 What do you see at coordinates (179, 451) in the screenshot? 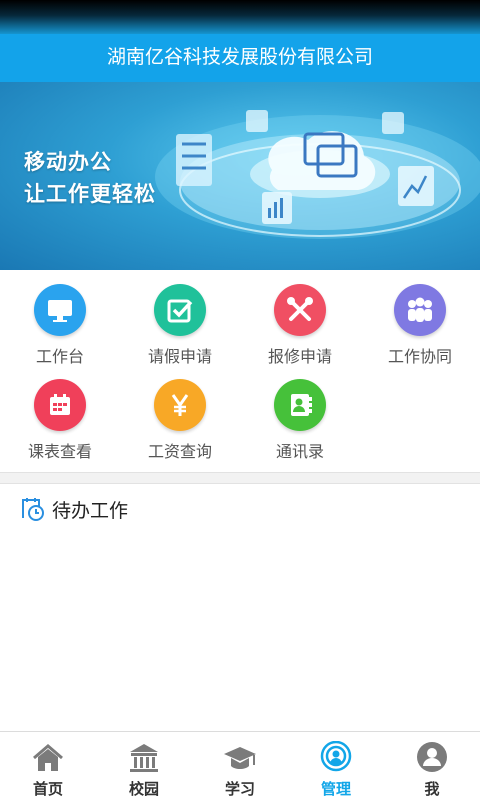
I see `menu-item-label: 工资查询` at bounding box center [179, 451].